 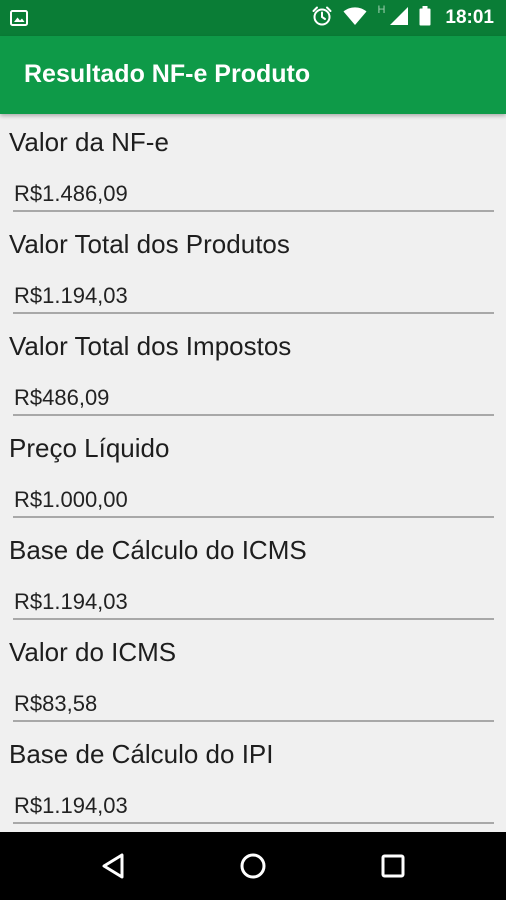 What do you see at coordinates (167, 74) in the screenshot?
I see `page-title: Resultado NF-e Produto` at bounding box center [167, 74].